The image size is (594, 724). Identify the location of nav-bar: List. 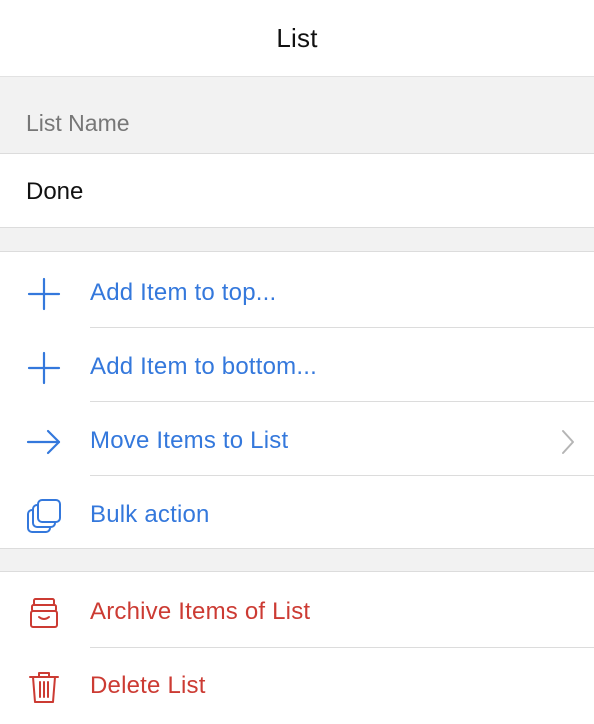
(297, 38).